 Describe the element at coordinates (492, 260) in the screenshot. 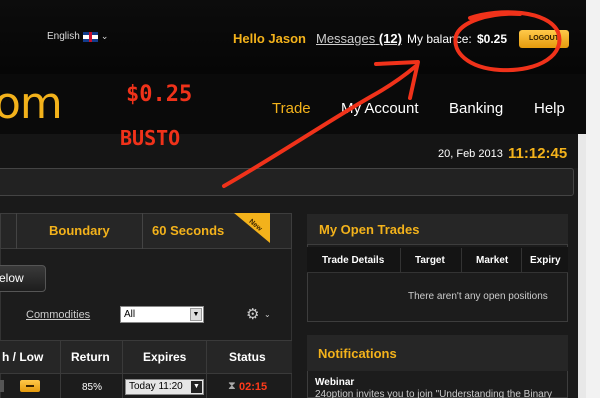

I see `column-market: Market` at that location.